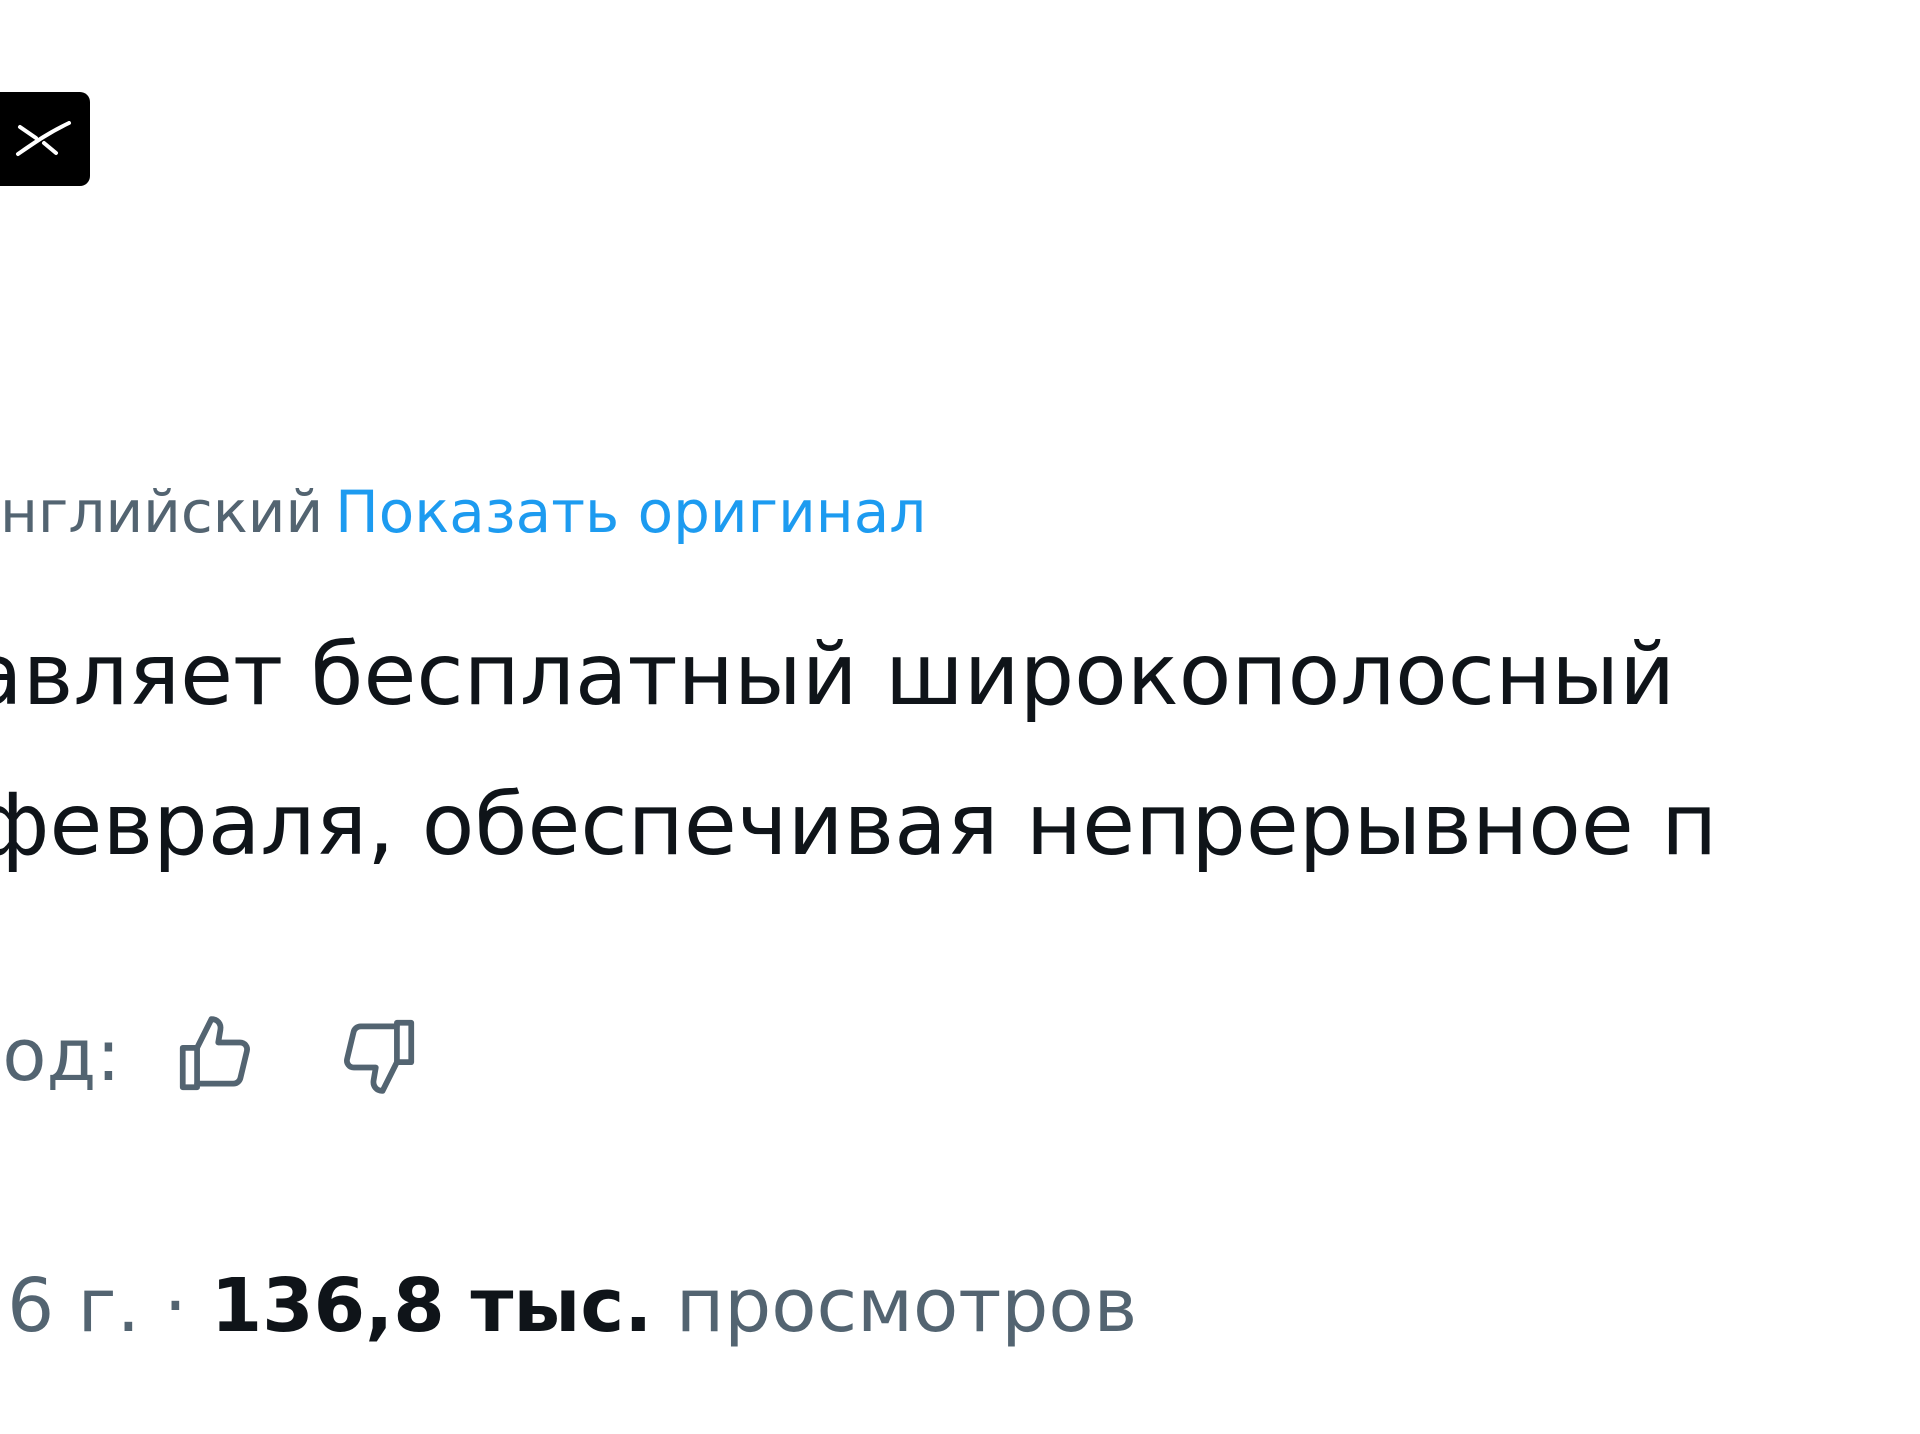  I want to click on translated-from-label: нглийский, so click(162, 512).